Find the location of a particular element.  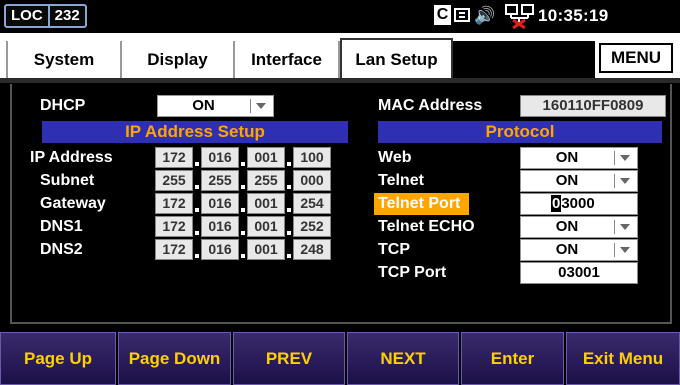

prev-button: PREV is located at coordinates (289, 358).